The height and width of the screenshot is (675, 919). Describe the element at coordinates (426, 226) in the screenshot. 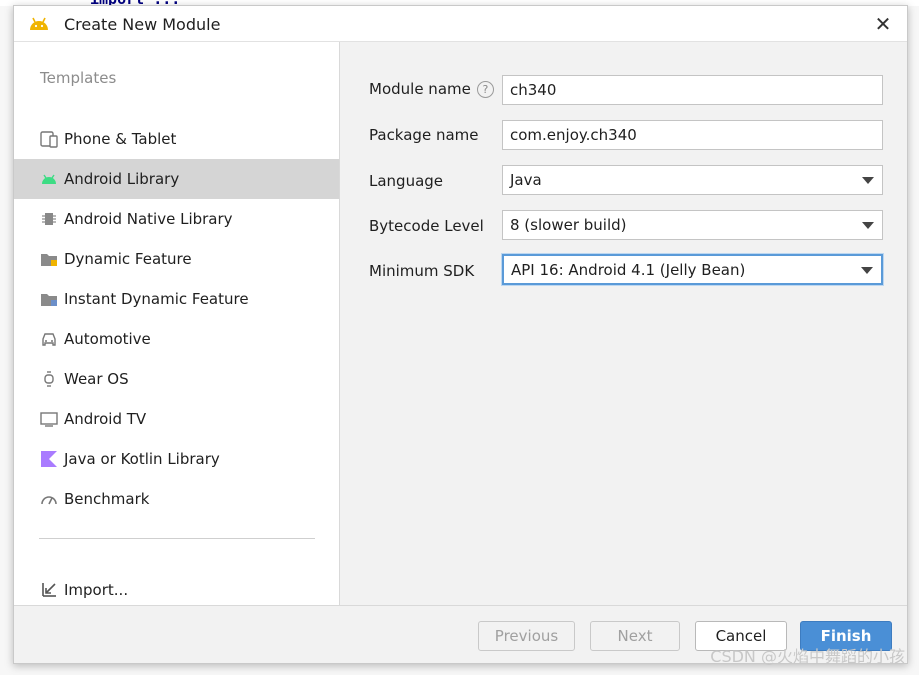

I see `bytecode-level-label: Bytecode Level` at that location.